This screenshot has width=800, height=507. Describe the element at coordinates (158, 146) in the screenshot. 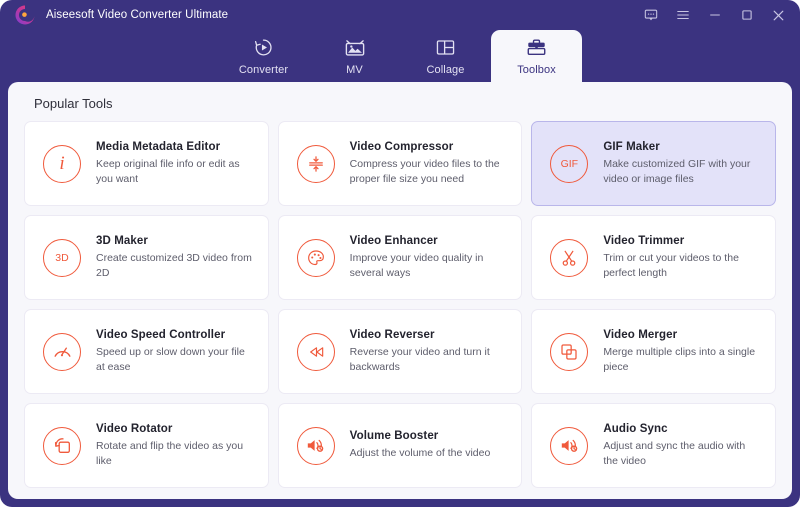

I see `tool-title: Media Metadata Editor` at that location.